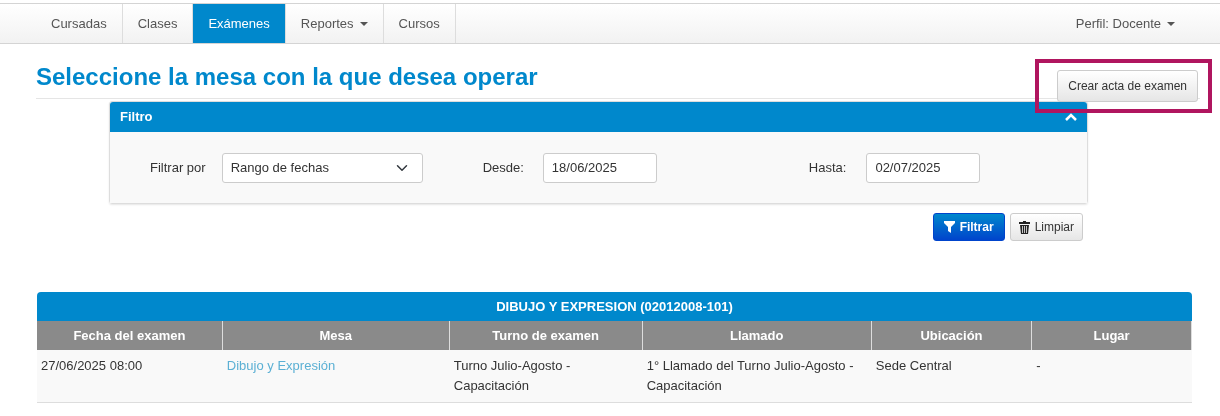 Image resolution: width=1220 pixels, height=416 pixels. What do you see at coordinates (949, 227) in the screenshot?
I see `funnel-icon` at bounding box center [949, 227].